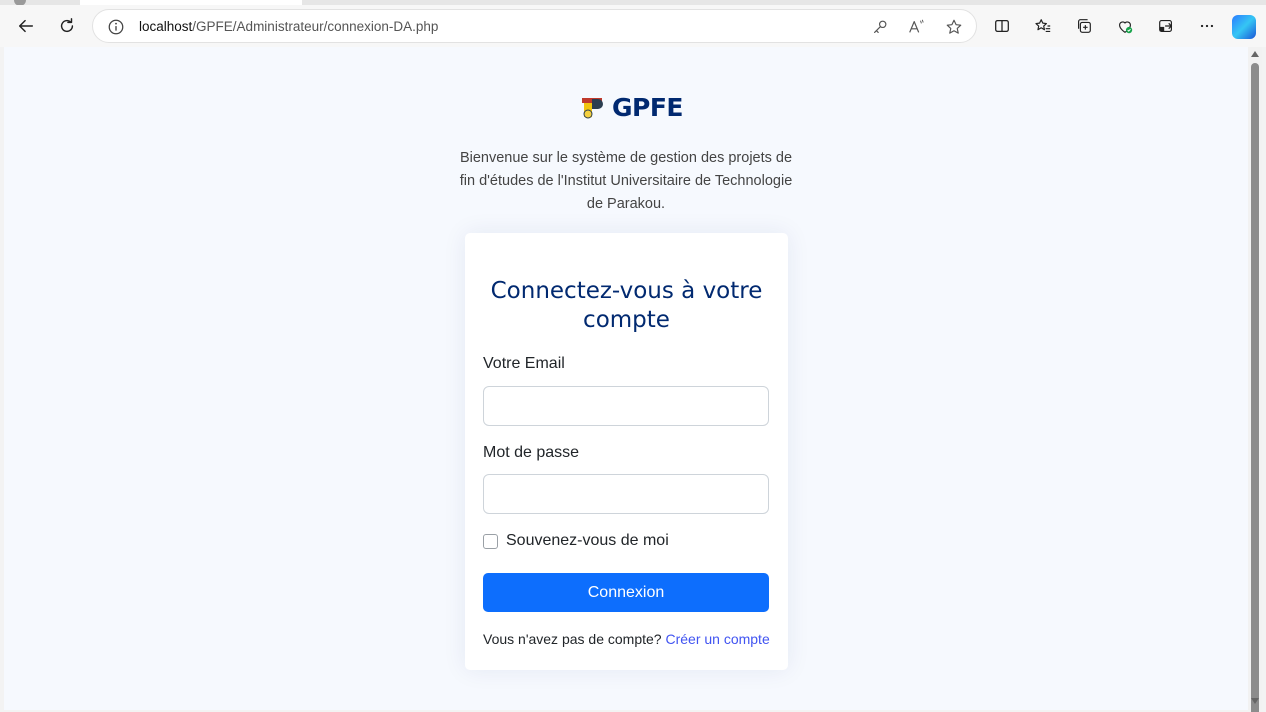 Image resolution: width=1266 pixels, height=712 pixels. I want to click on login-button: Connexion, so click(626, 592).